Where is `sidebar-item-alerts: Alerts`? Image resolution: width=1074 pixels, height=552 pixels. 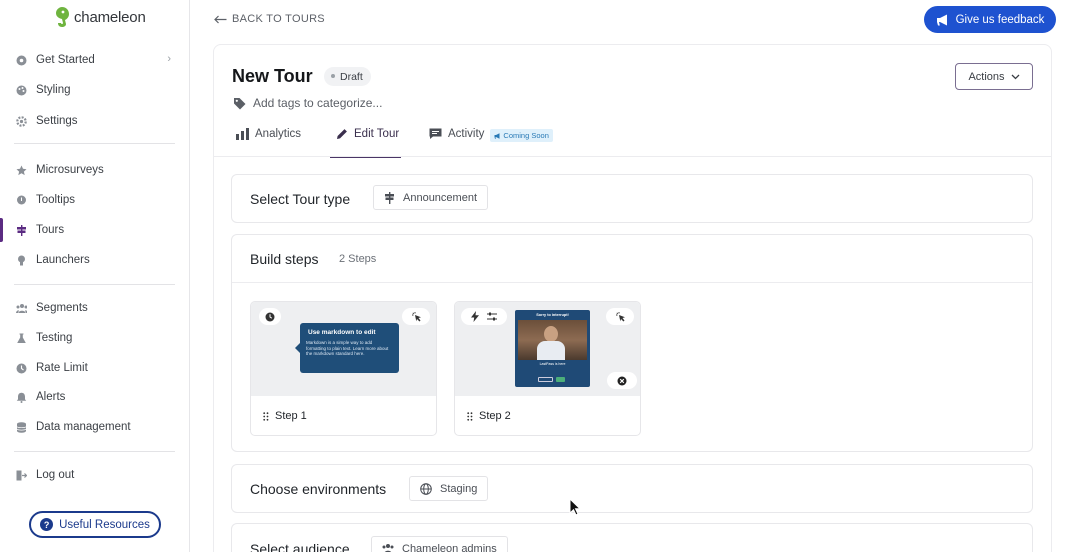 sidebar-item-alerts: Alerts is located at coordinates (94, 397).